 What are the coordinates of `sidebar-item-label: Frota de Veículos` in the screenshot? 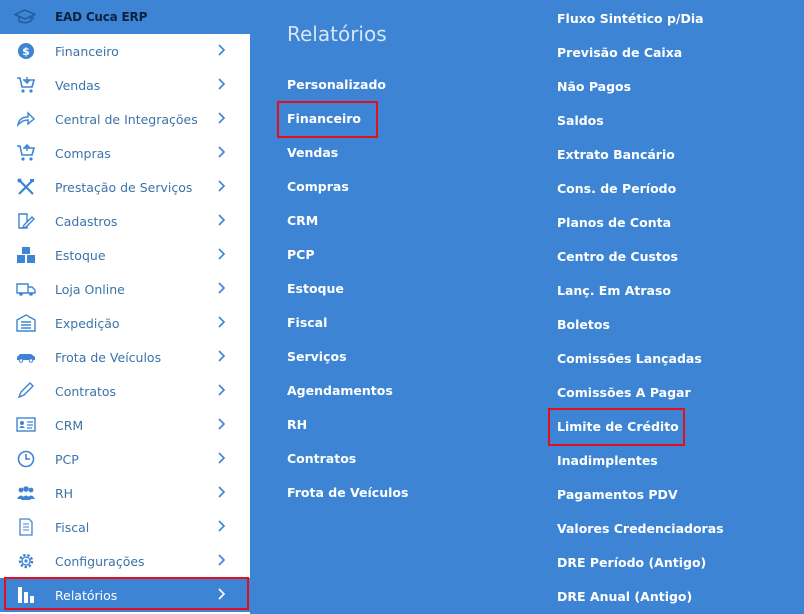 It's located at (108, 357).